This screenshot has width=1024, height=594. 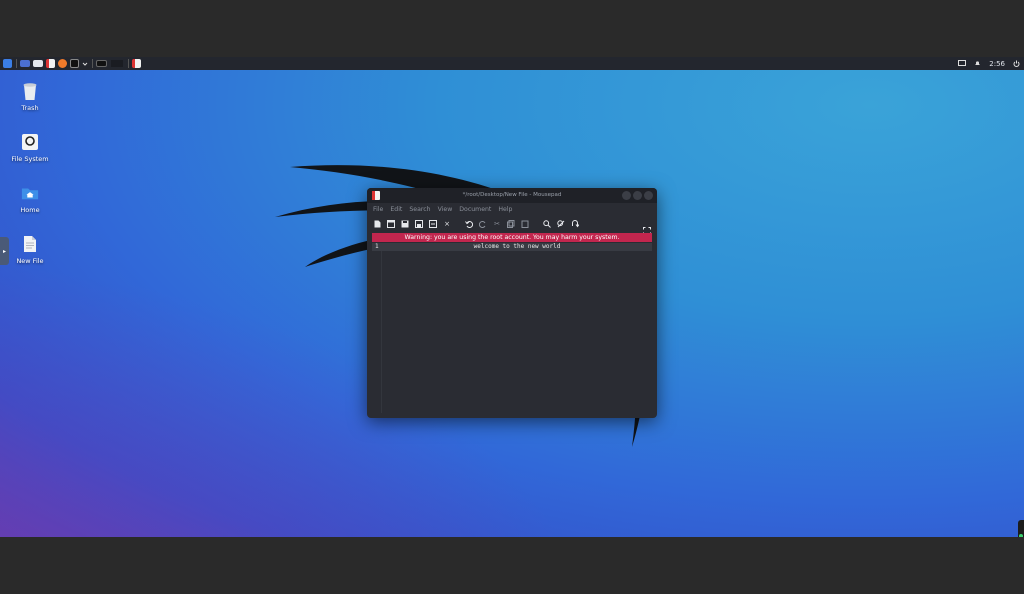 I want to click on find-button, so click(x=547, y=224).